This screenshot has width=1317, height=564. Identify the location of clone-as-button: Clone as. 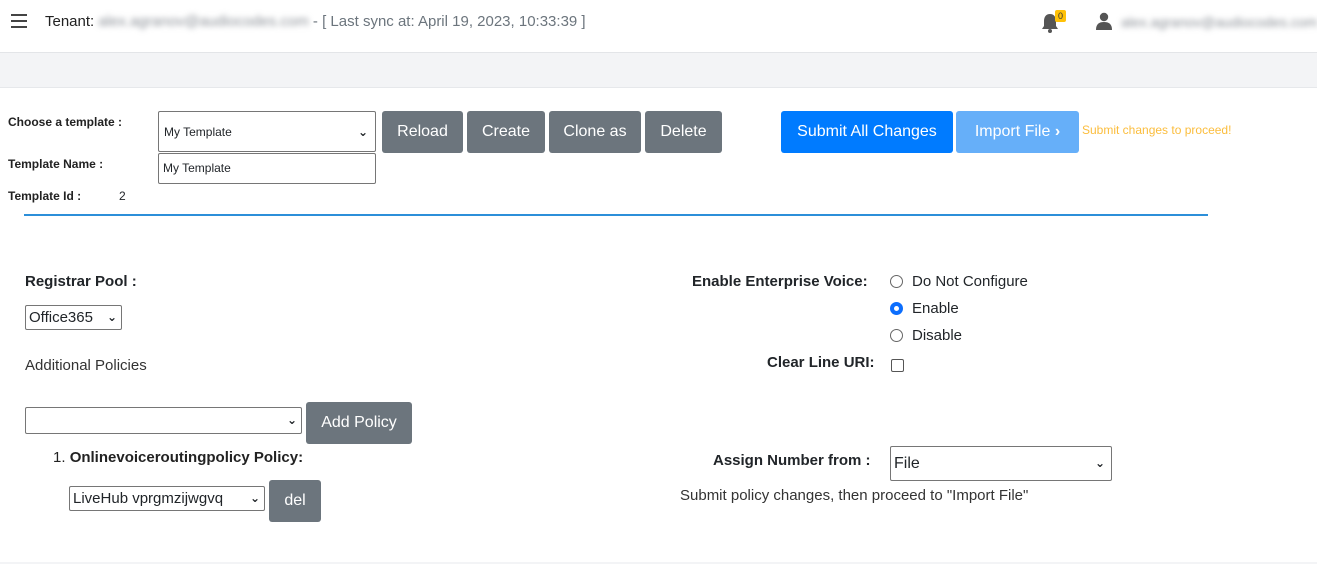
(595, 132).